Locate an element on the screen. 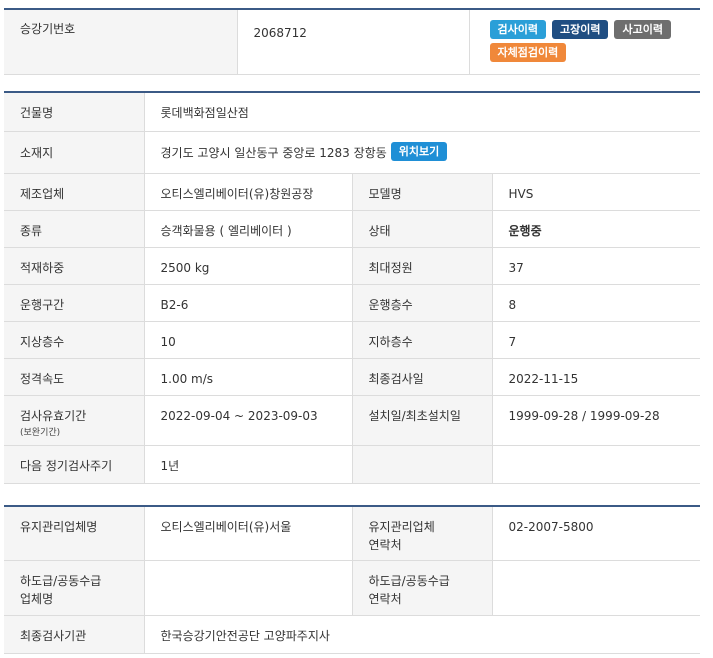  maintenance-contact-value: 02-2007-5800 is located at coordinates (595, 534).